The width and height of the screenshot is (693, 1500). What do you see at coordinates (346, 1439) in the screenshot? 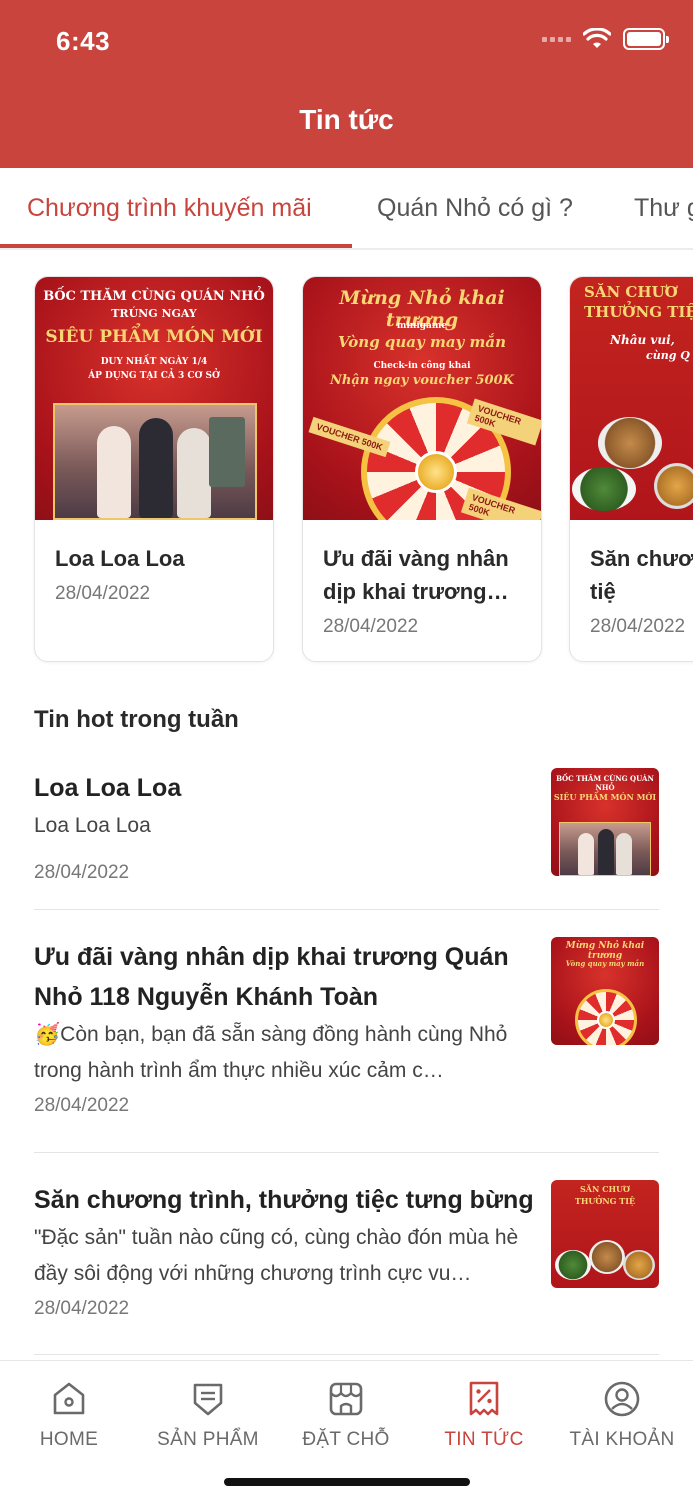
I see `nav-label: ĐẶT CHỖ` at bounding box center [346, 1439].